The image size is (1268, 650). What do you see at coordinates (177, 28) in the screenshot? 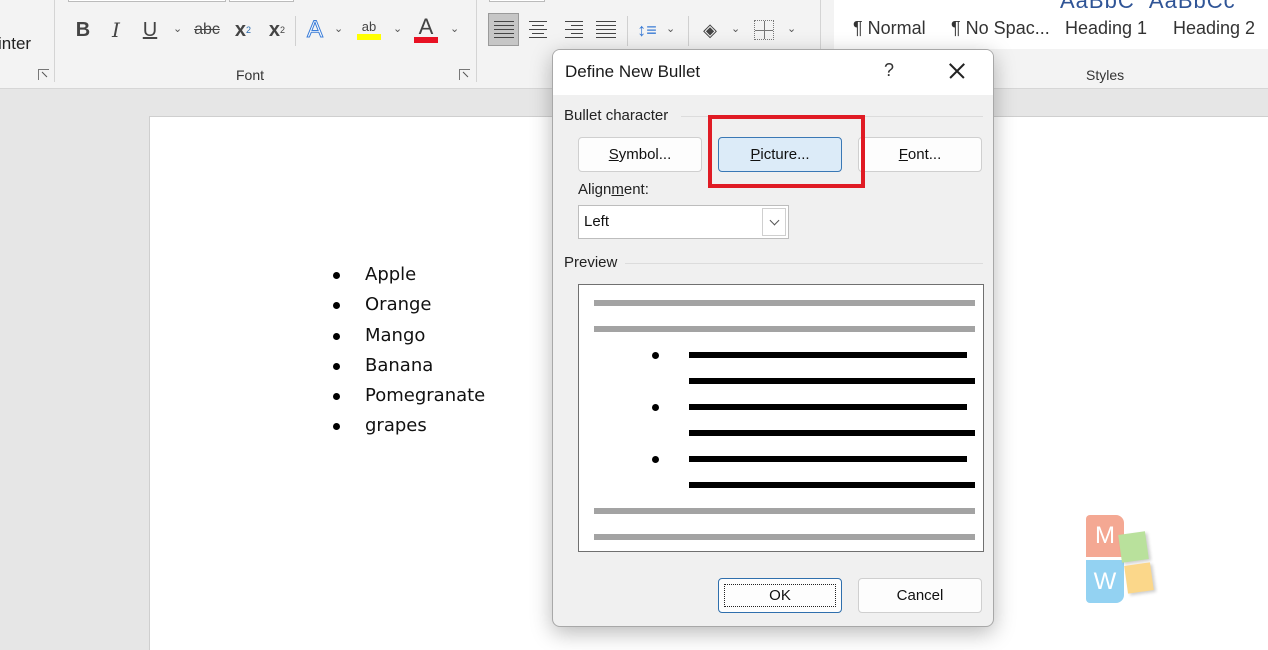
I see `underline-dropdown-chevron-icon: ⌄` at bounding box center [177, 28].